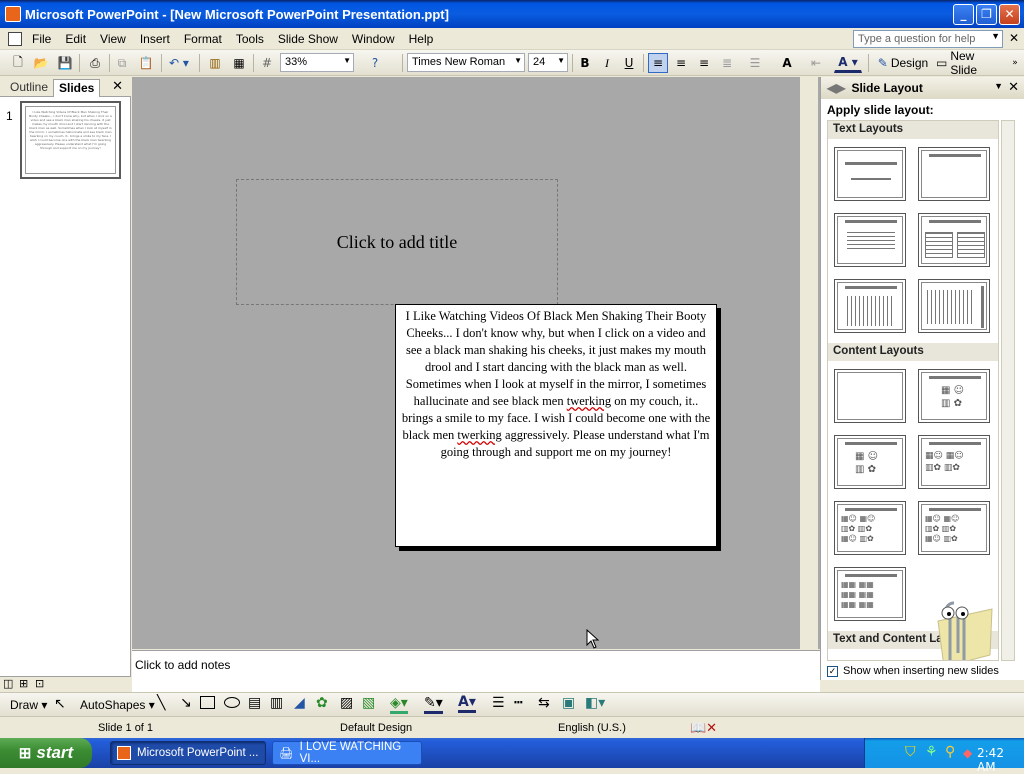  I want to click on align-center-icon: ≡, so click(681, 63).